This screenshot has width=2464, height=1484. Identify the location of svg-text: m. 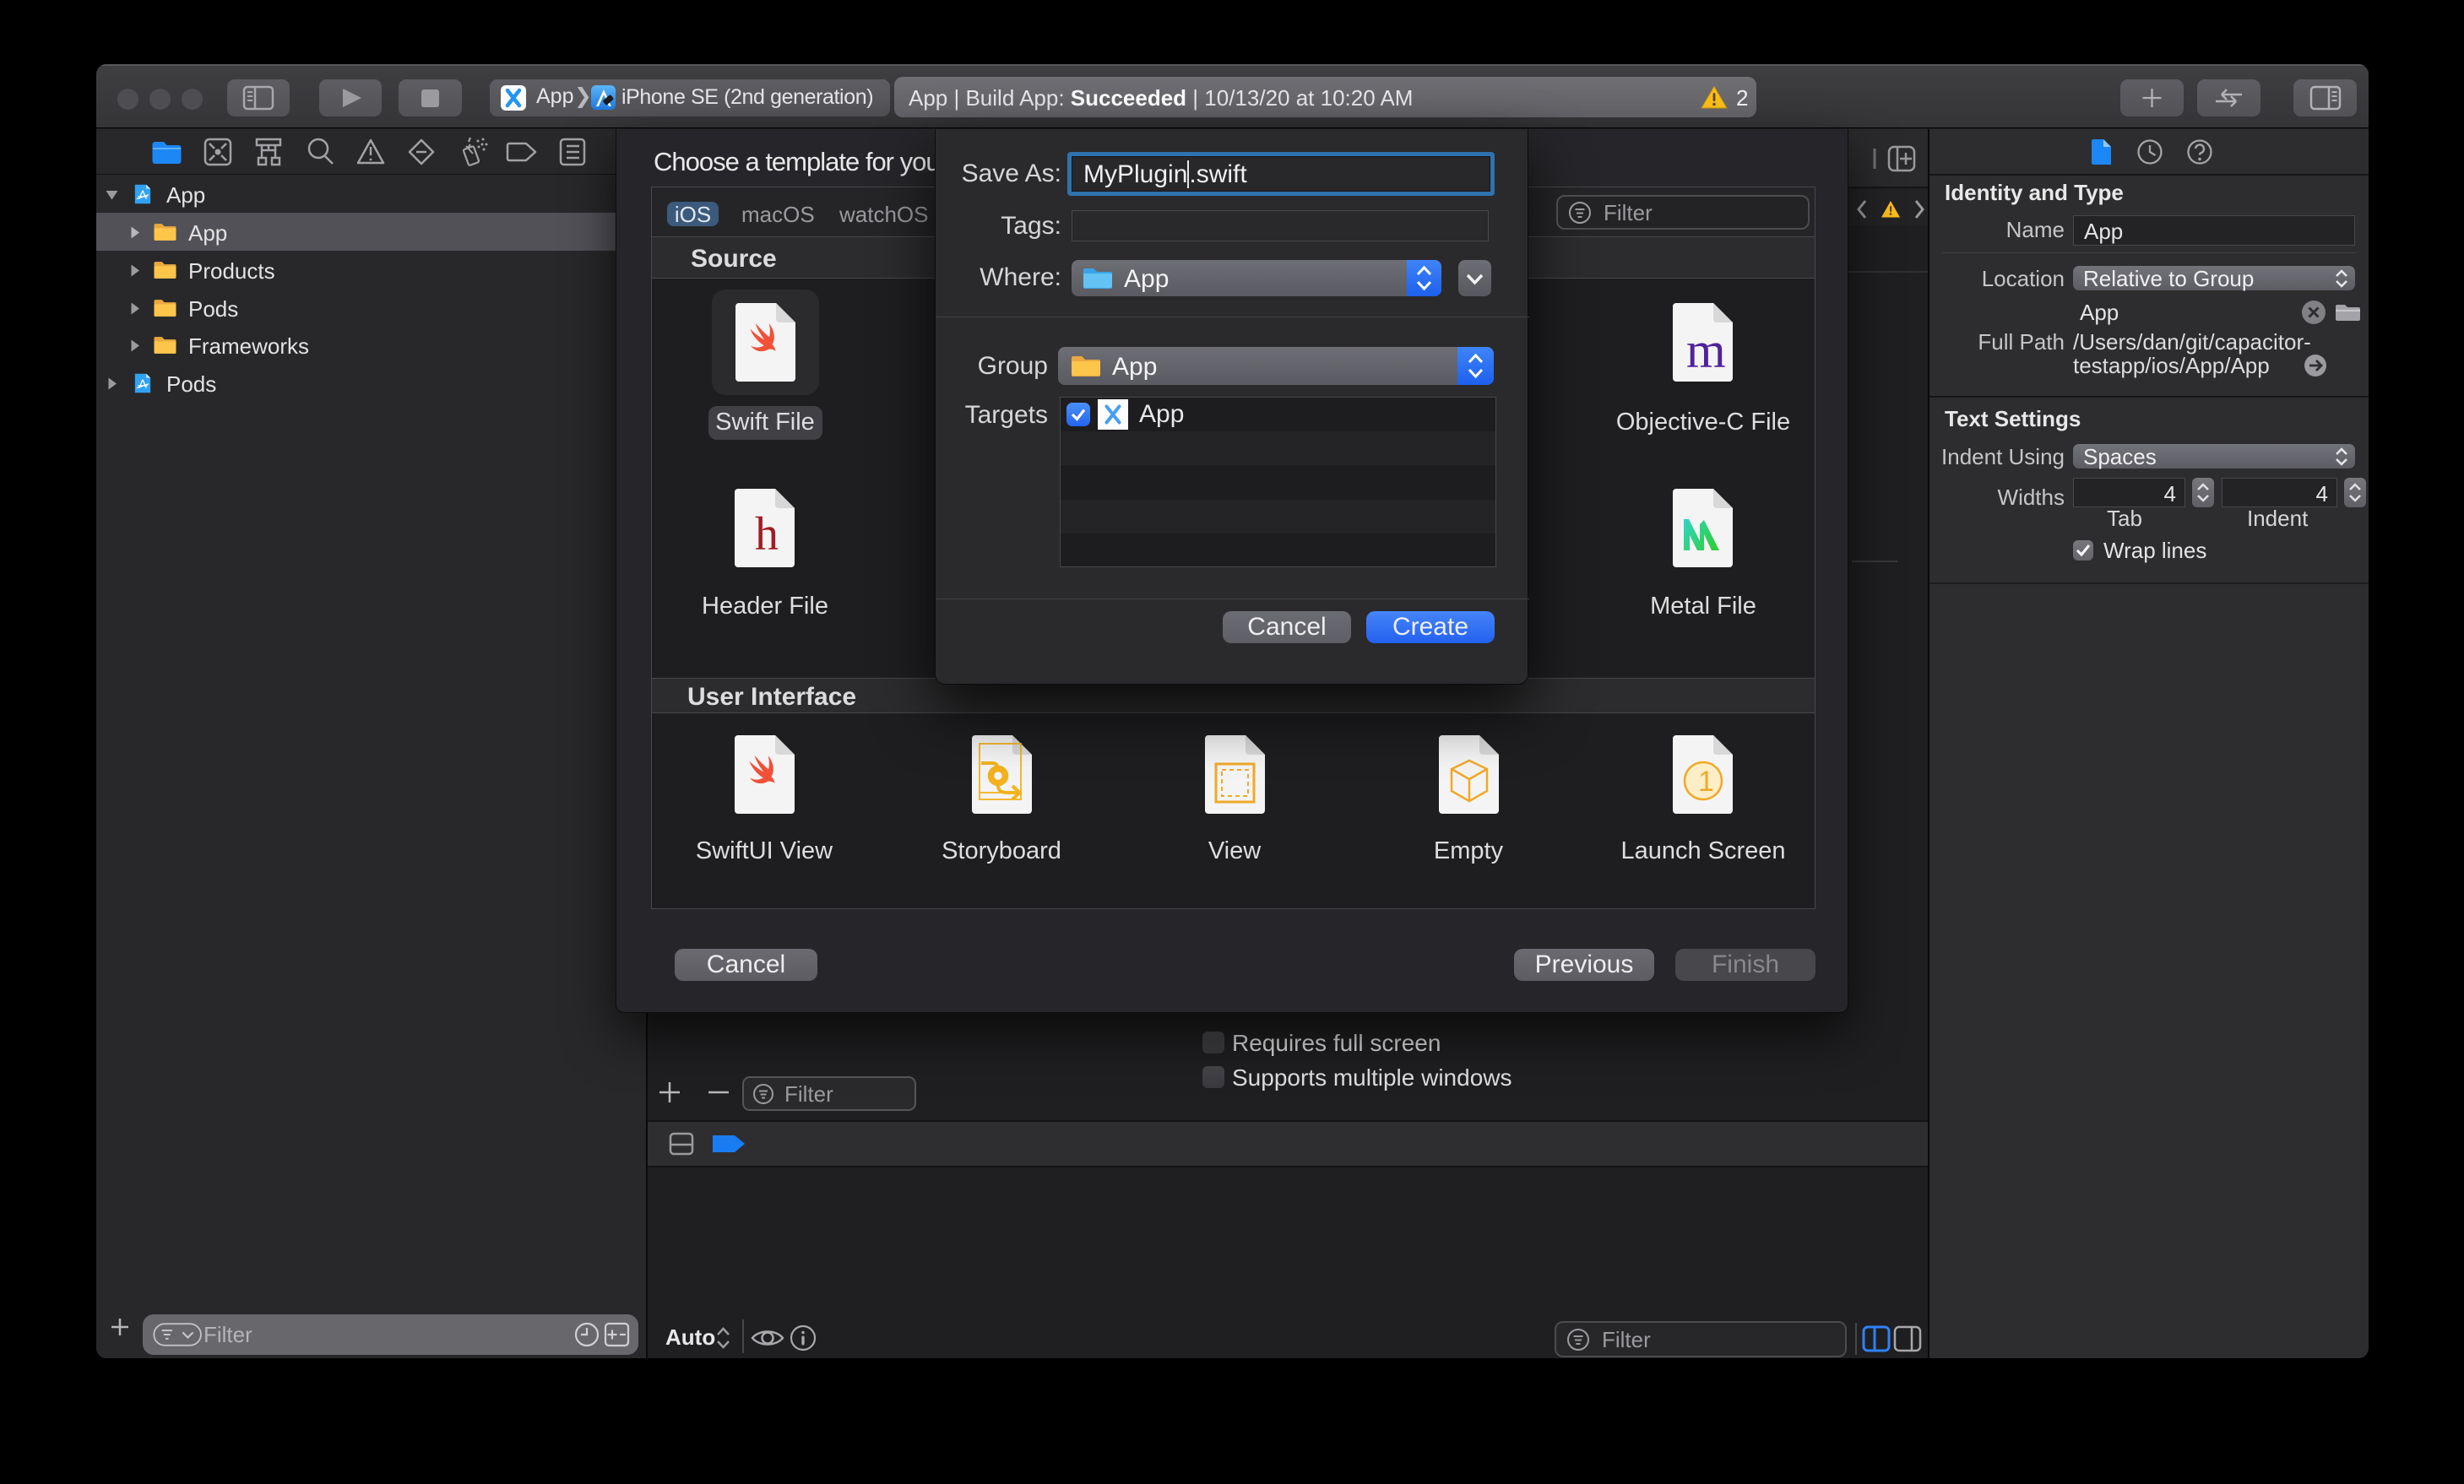
(1706, 350).